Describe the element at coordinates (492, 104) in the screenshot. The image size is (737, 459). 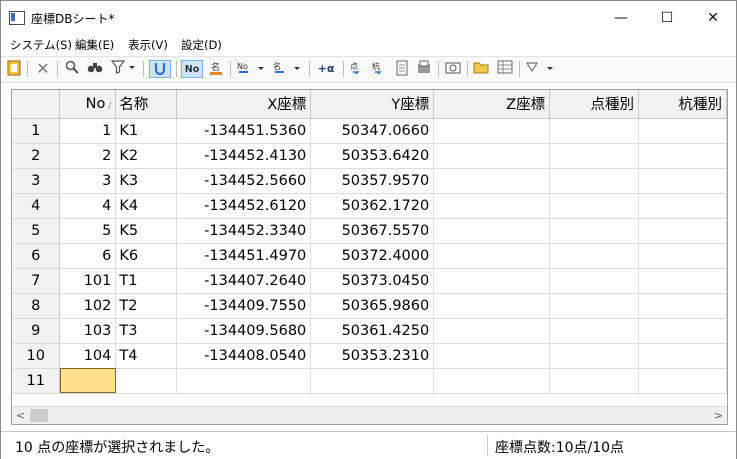
I see `column-header-z: Z座標` at that location.